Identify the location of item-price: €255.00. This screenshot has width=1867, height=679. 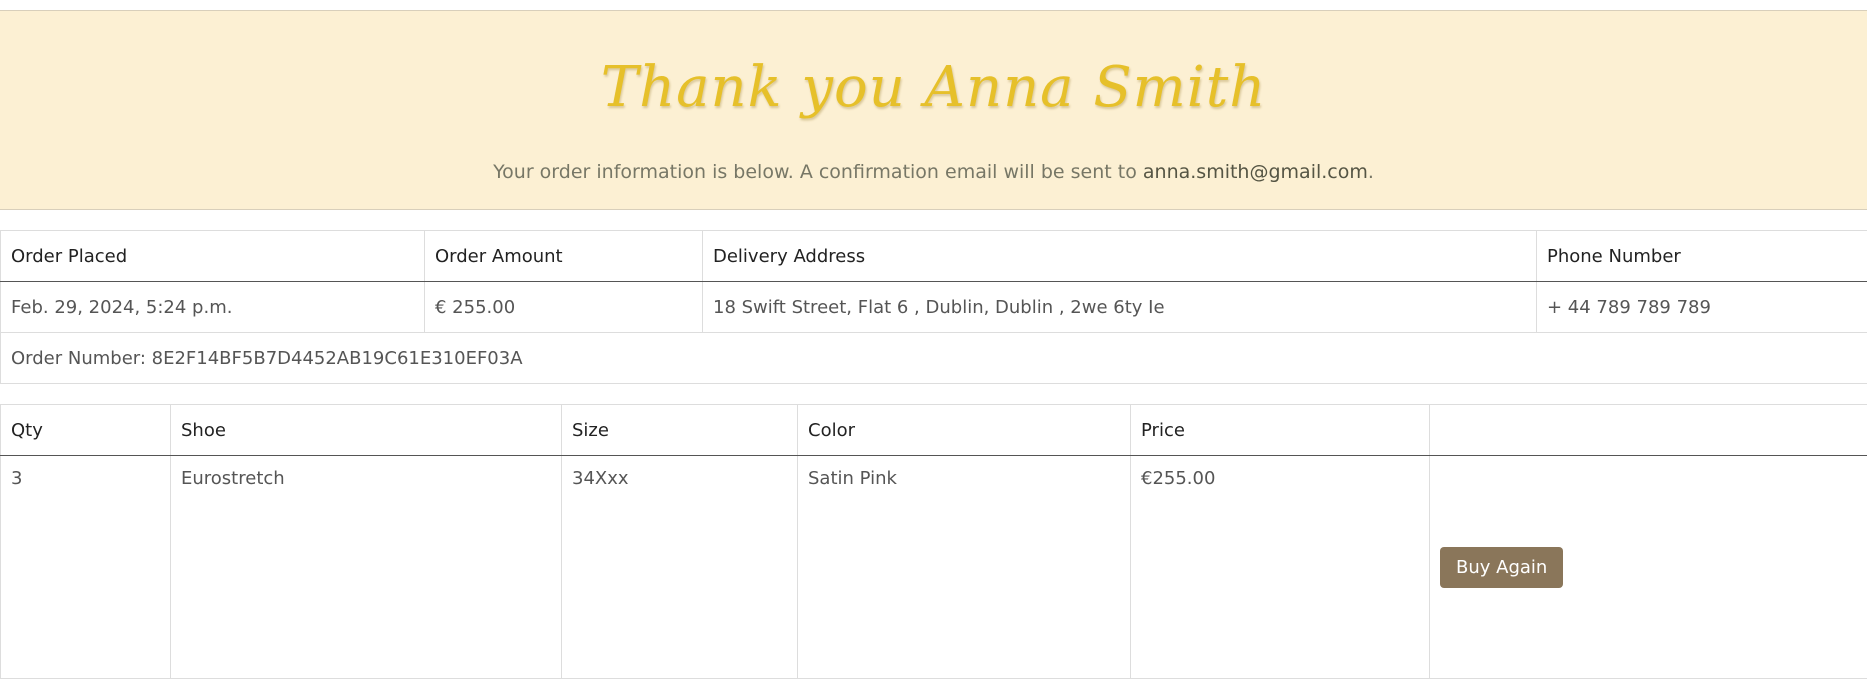
(1280, 567).